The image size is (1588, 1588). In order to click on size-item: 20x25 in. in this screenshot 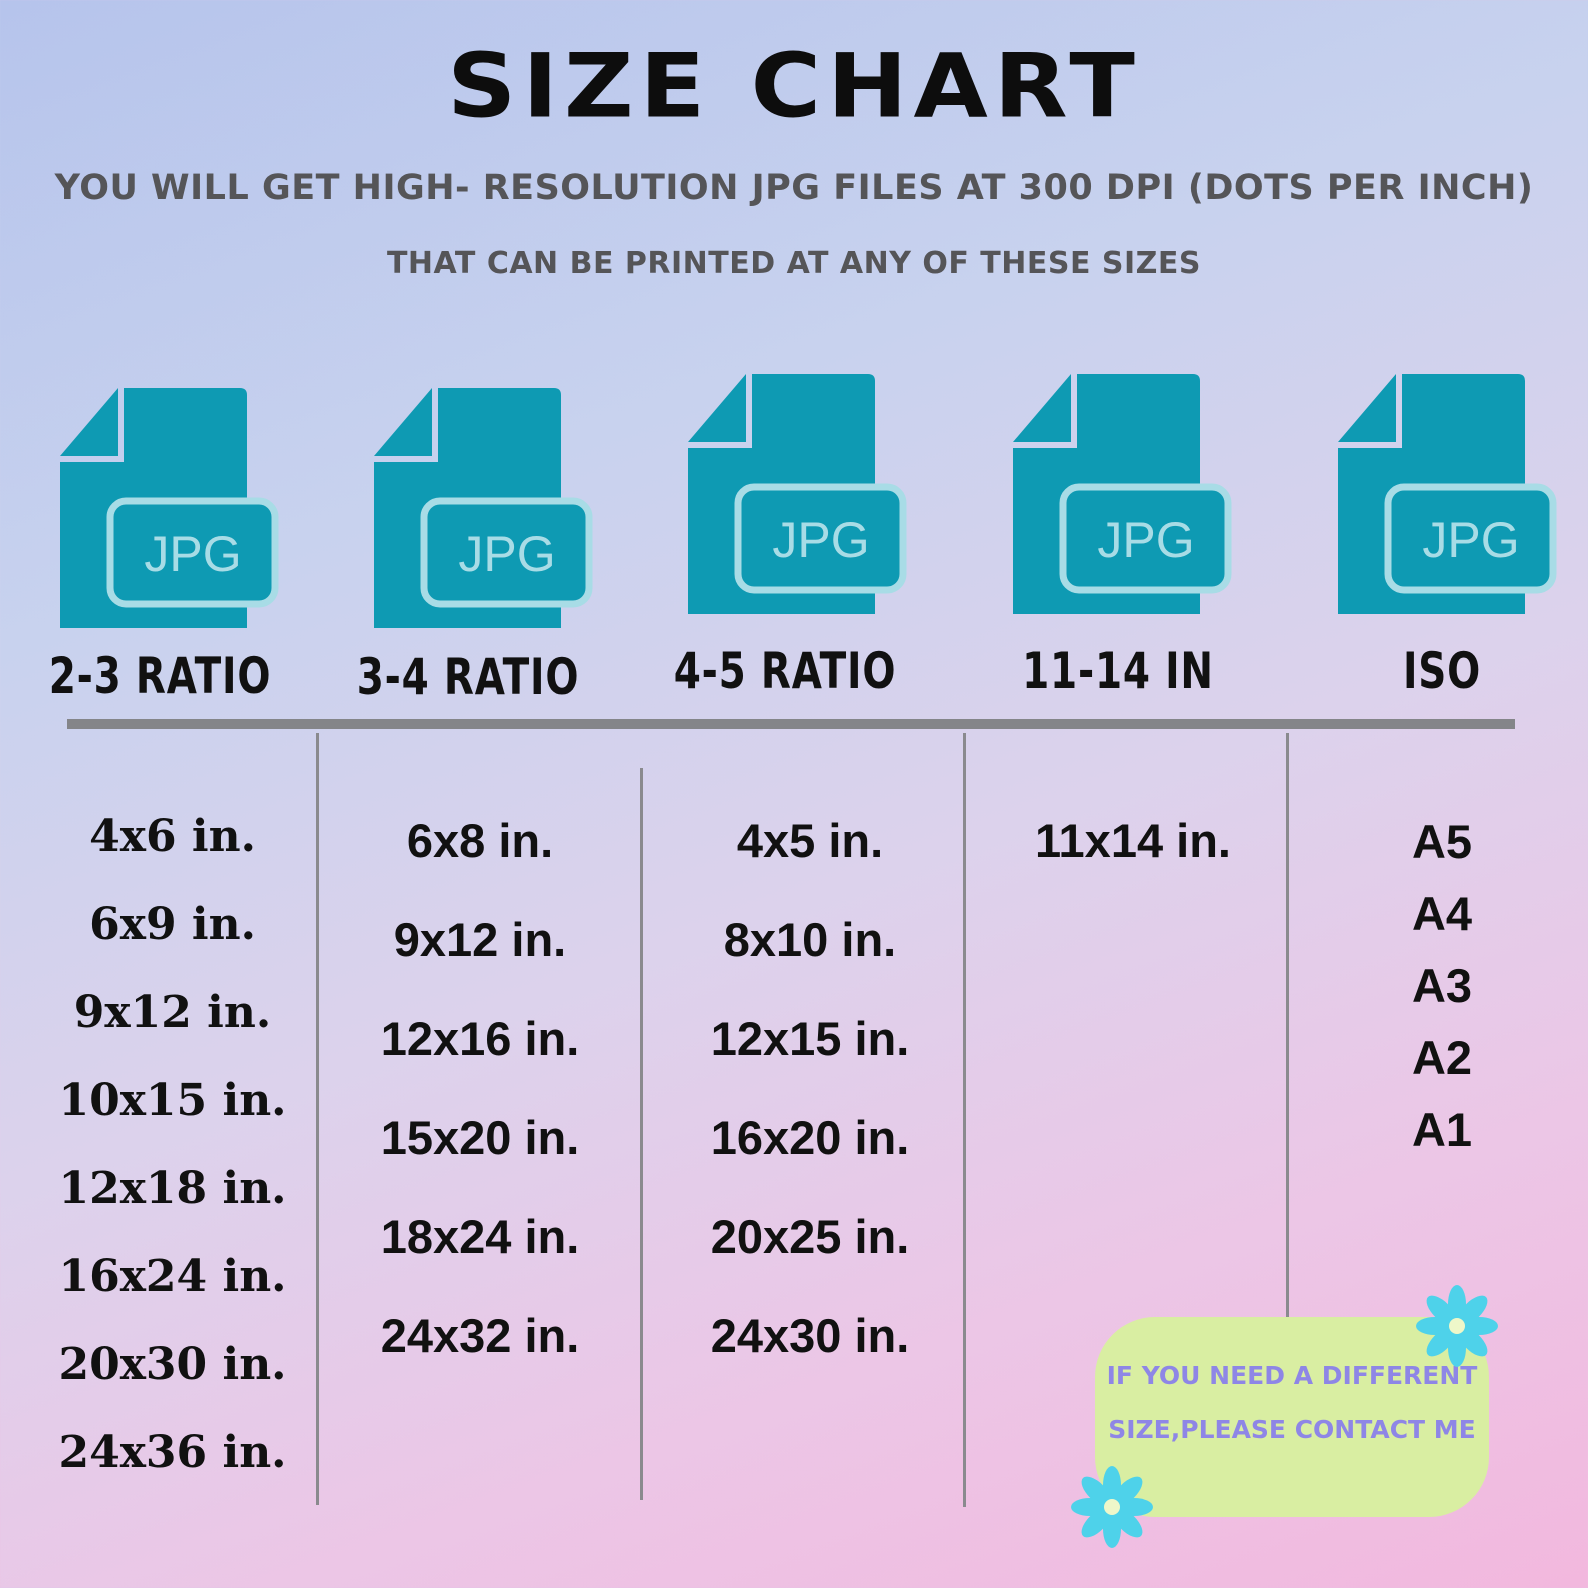, I will do `click(810, 1236)`.